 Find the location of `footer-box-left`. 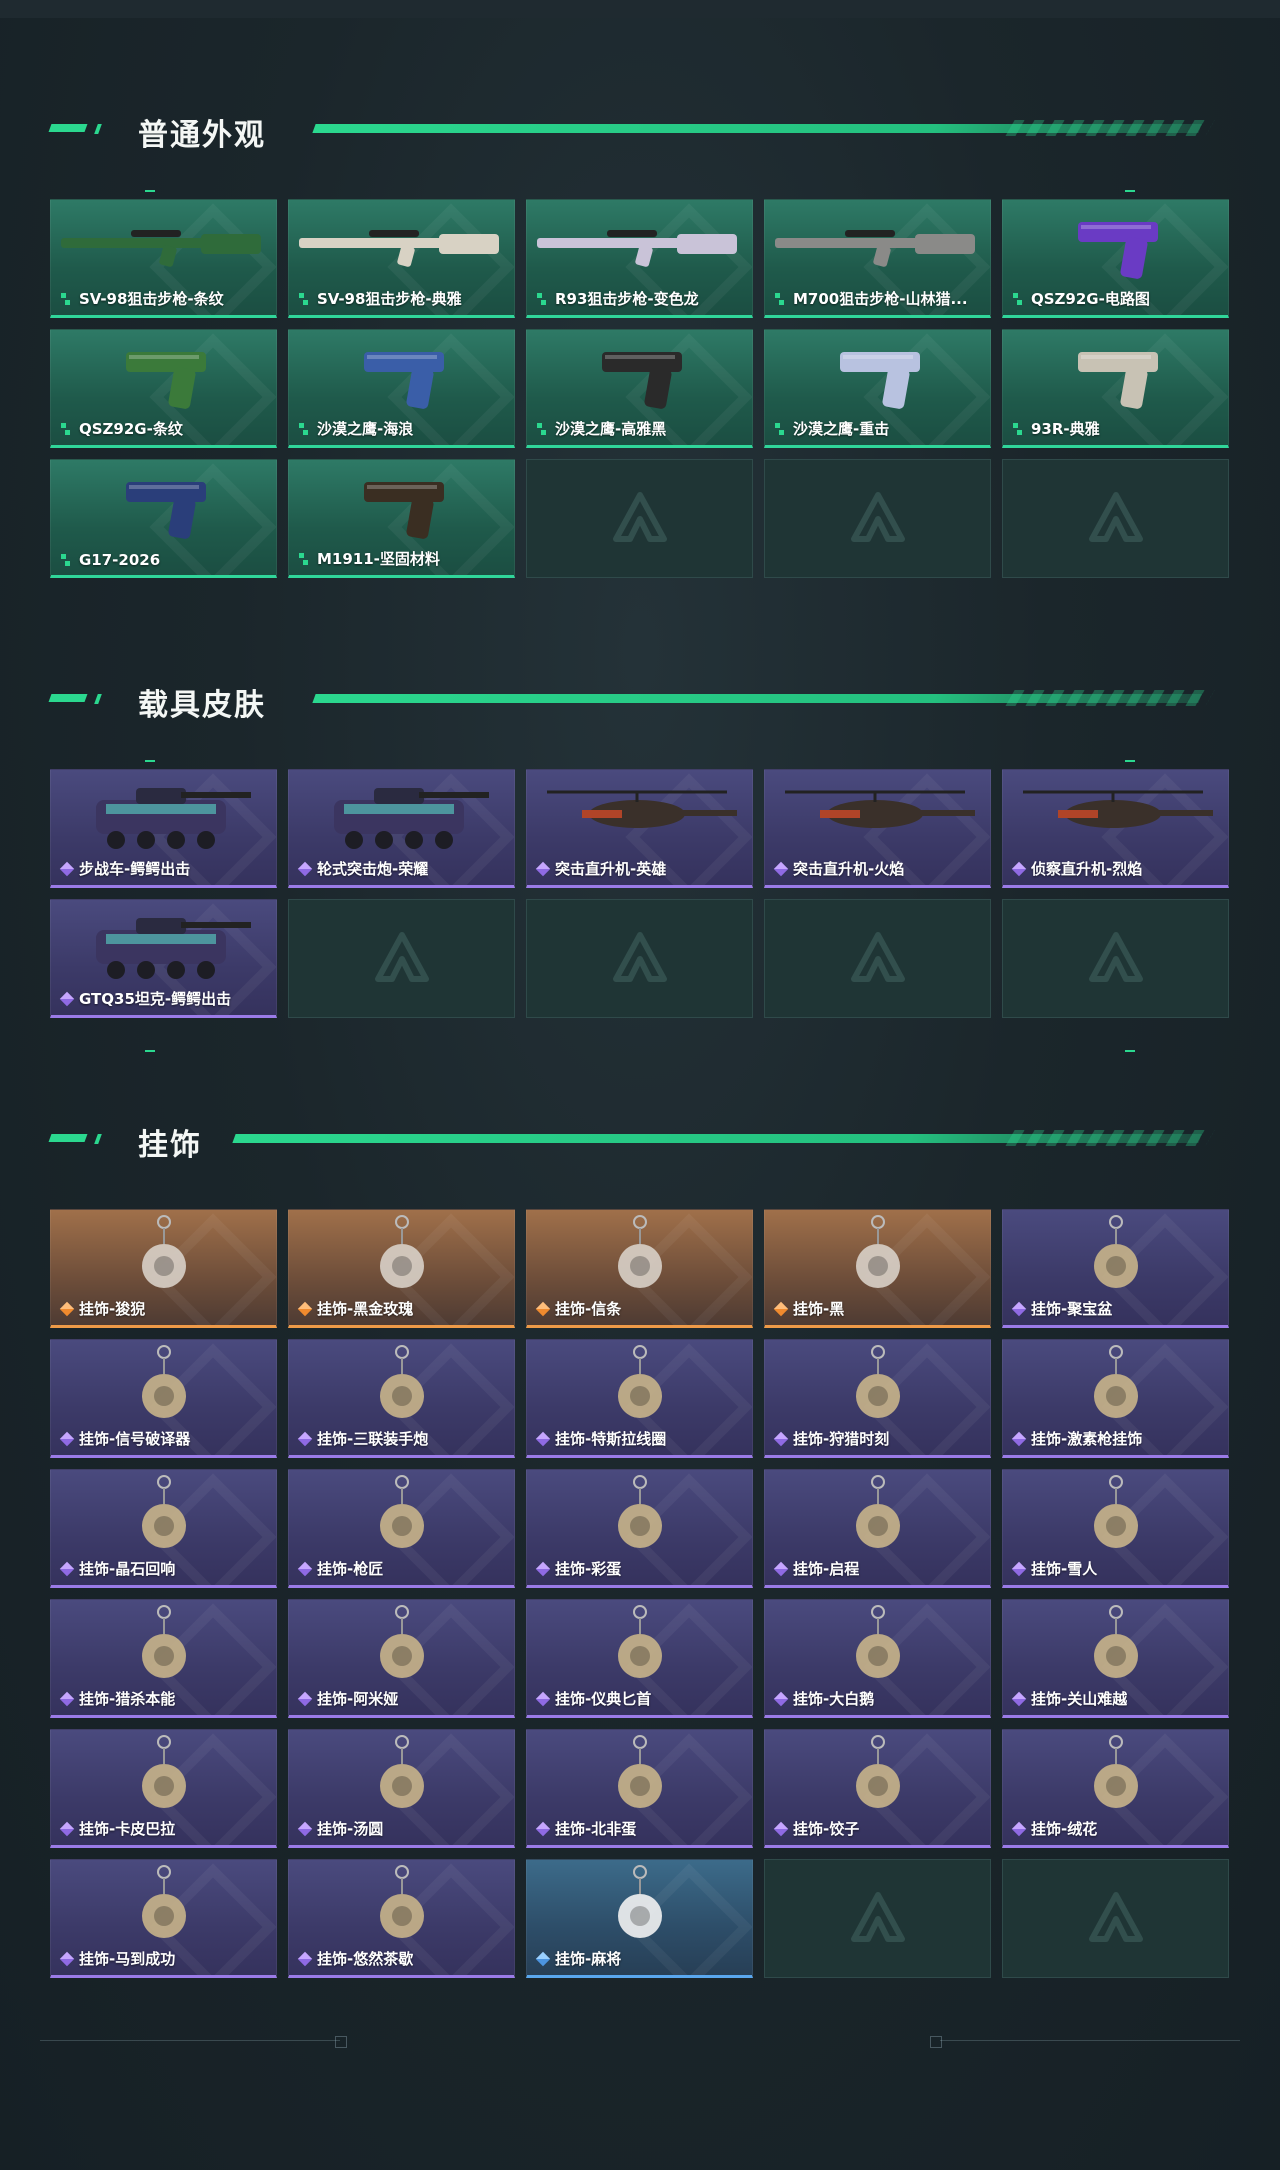

footer-box-left is located at coordinates (341, 2042).